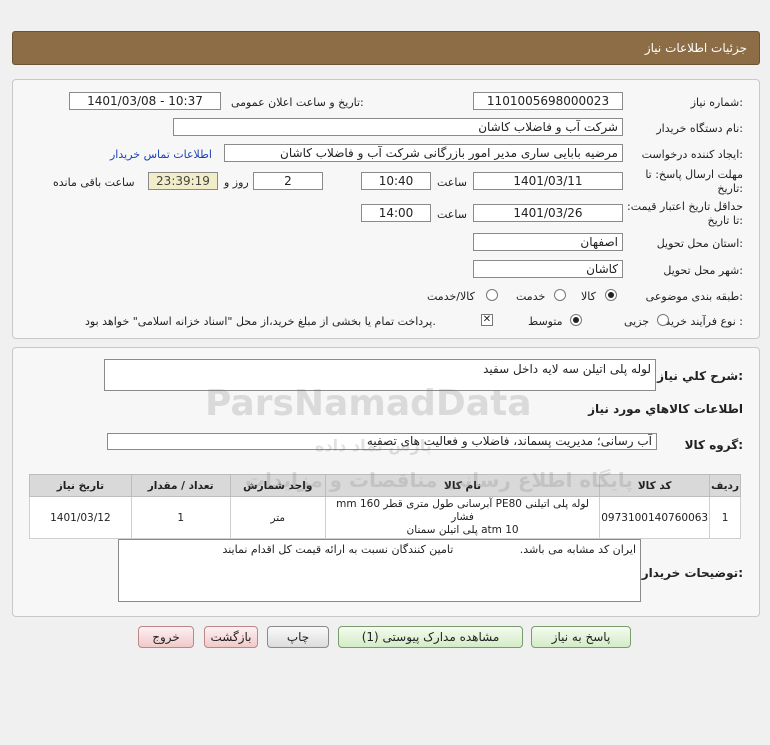 The image size is (770, 745). What do you see at coordinates (386, 48) in the screenshot?
I see `page-header: جزئیات اطلاعات نیاز` at bounding box center [386, 48].